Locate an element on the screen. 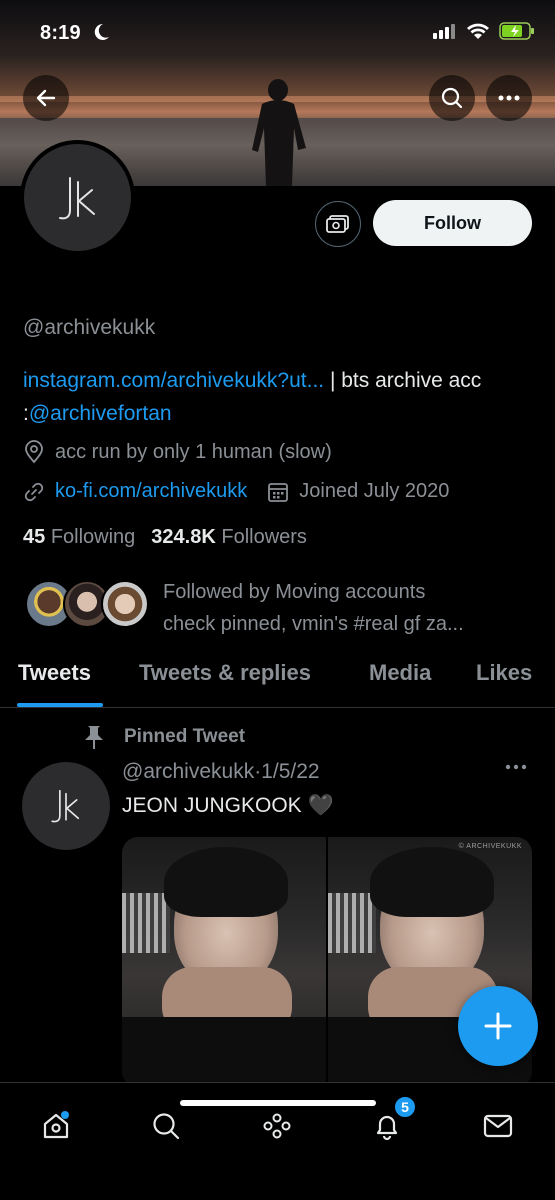  tweet-author-avatar is located at coordinates (66, 806).